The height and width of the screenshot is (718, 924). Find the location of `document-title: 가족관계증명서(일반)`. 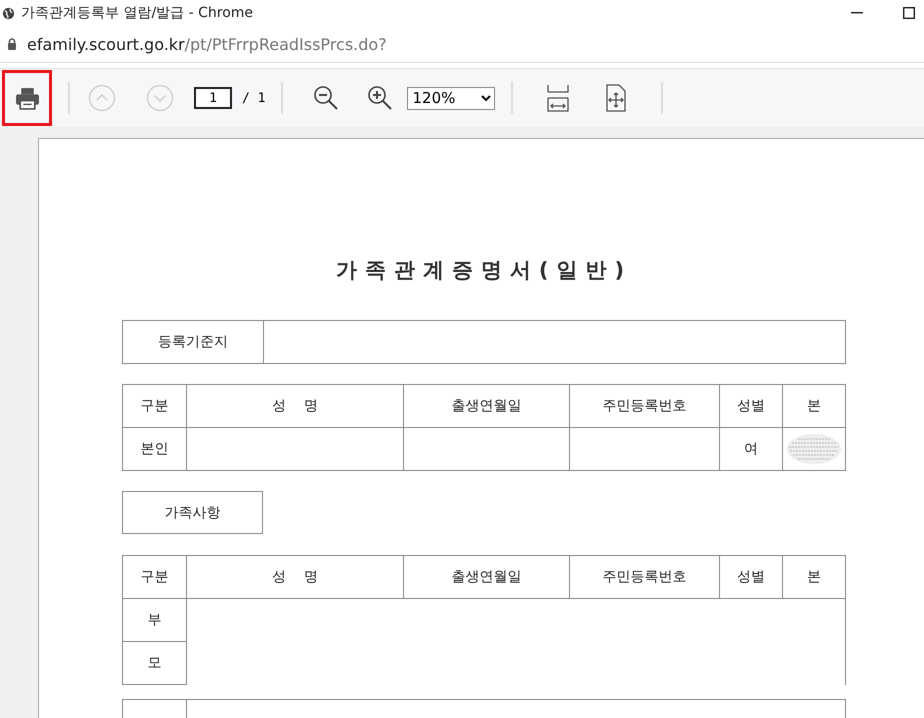

document-title: 가족관계증명서(일반) is located at coordinates (484, 270).